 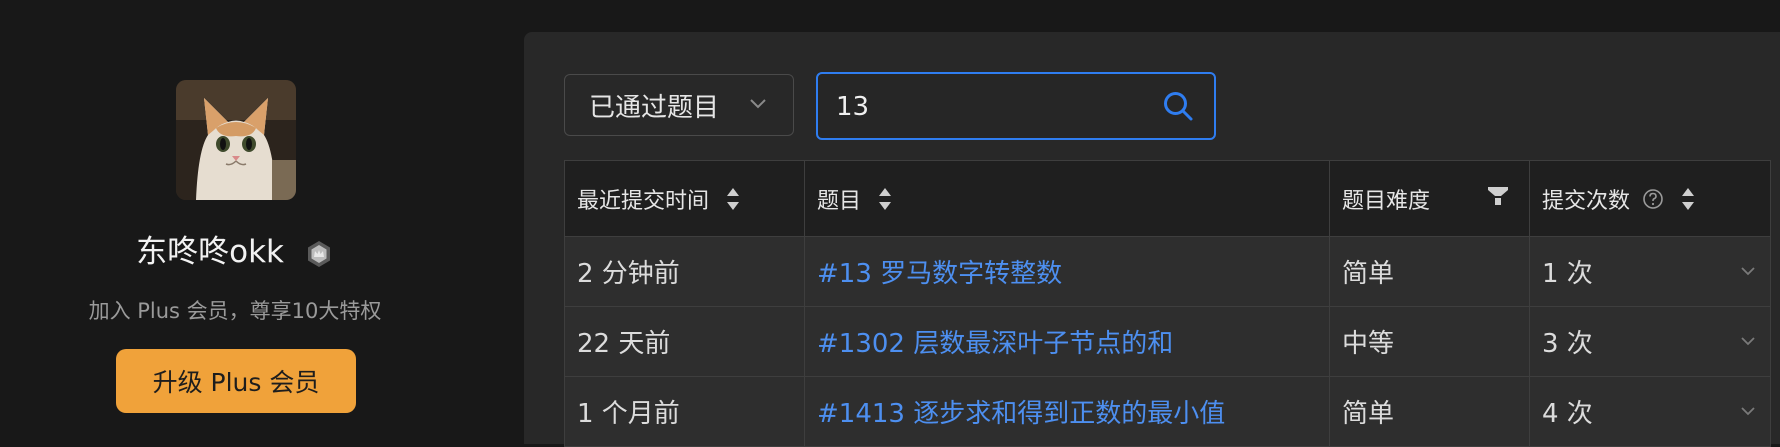 What do you see at coordinates (684, 411) in the screenshot?
I see `cell-time: 1 个月前` at bounding box center [684, 411].